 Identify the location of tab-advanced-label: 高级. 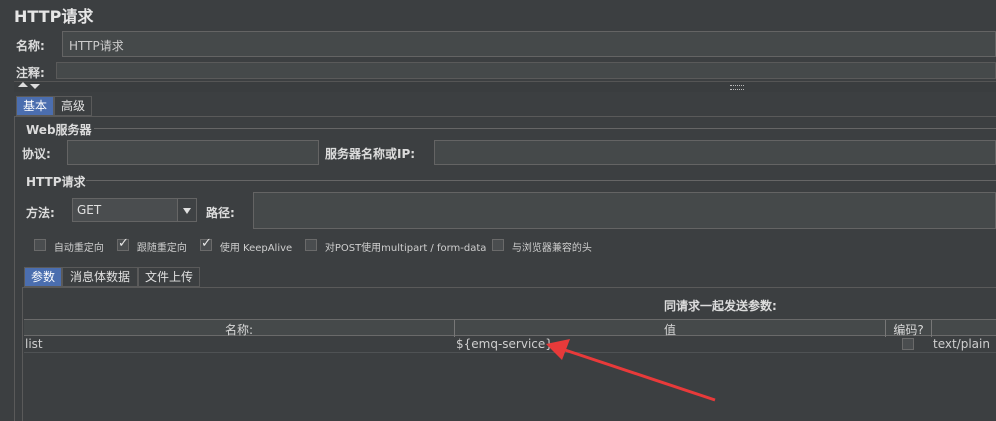
(72, 106).